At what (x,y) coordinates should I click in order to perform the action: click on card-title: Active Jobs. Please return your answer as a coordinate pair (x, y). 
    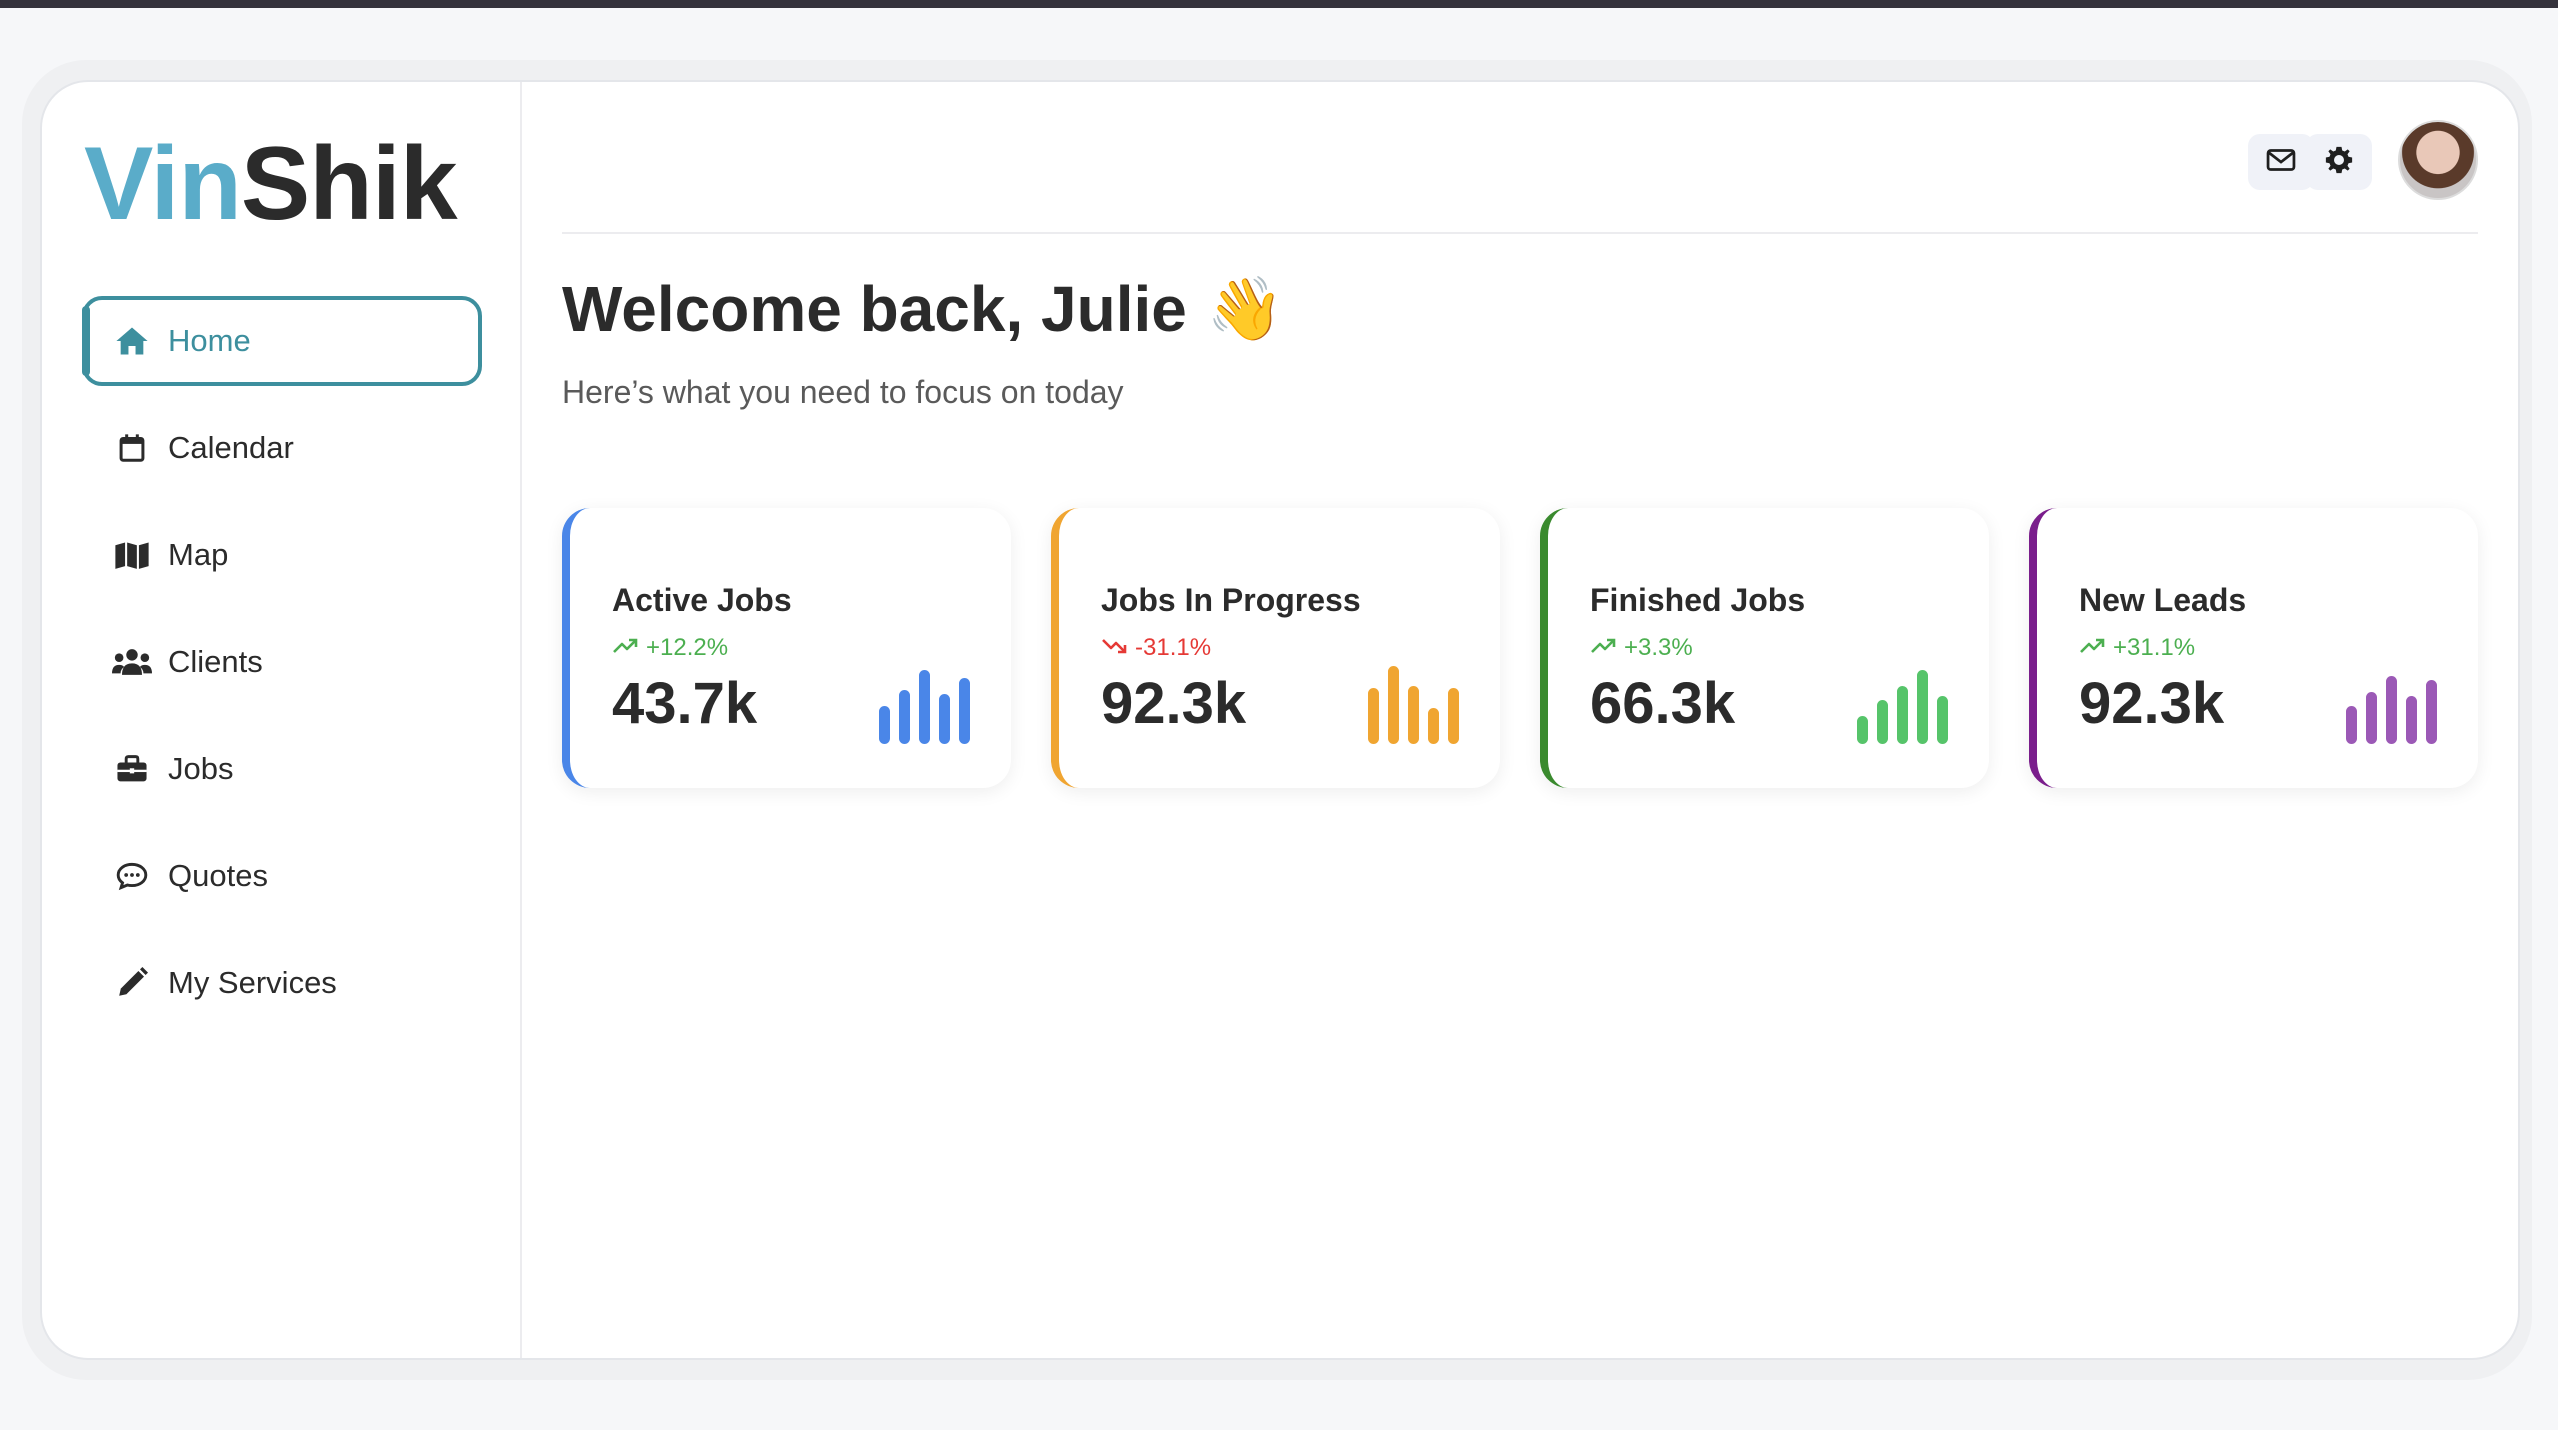
    Looking at the image, I should click on (702, 600).